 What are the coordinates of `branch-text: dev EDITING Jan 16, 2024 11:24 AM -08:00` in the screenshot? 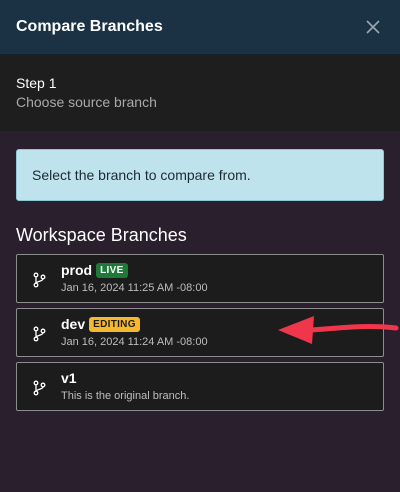 It's located at (134, 332).